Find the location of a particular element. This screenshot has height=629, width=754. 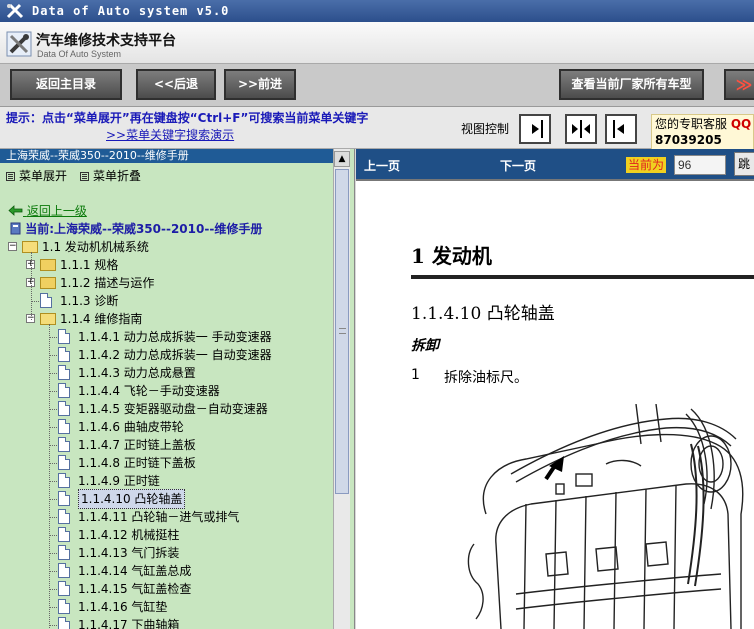

brand-header: 汽车维修技术支持平台 Data Of Auto System is located at coordinates (377, 43).